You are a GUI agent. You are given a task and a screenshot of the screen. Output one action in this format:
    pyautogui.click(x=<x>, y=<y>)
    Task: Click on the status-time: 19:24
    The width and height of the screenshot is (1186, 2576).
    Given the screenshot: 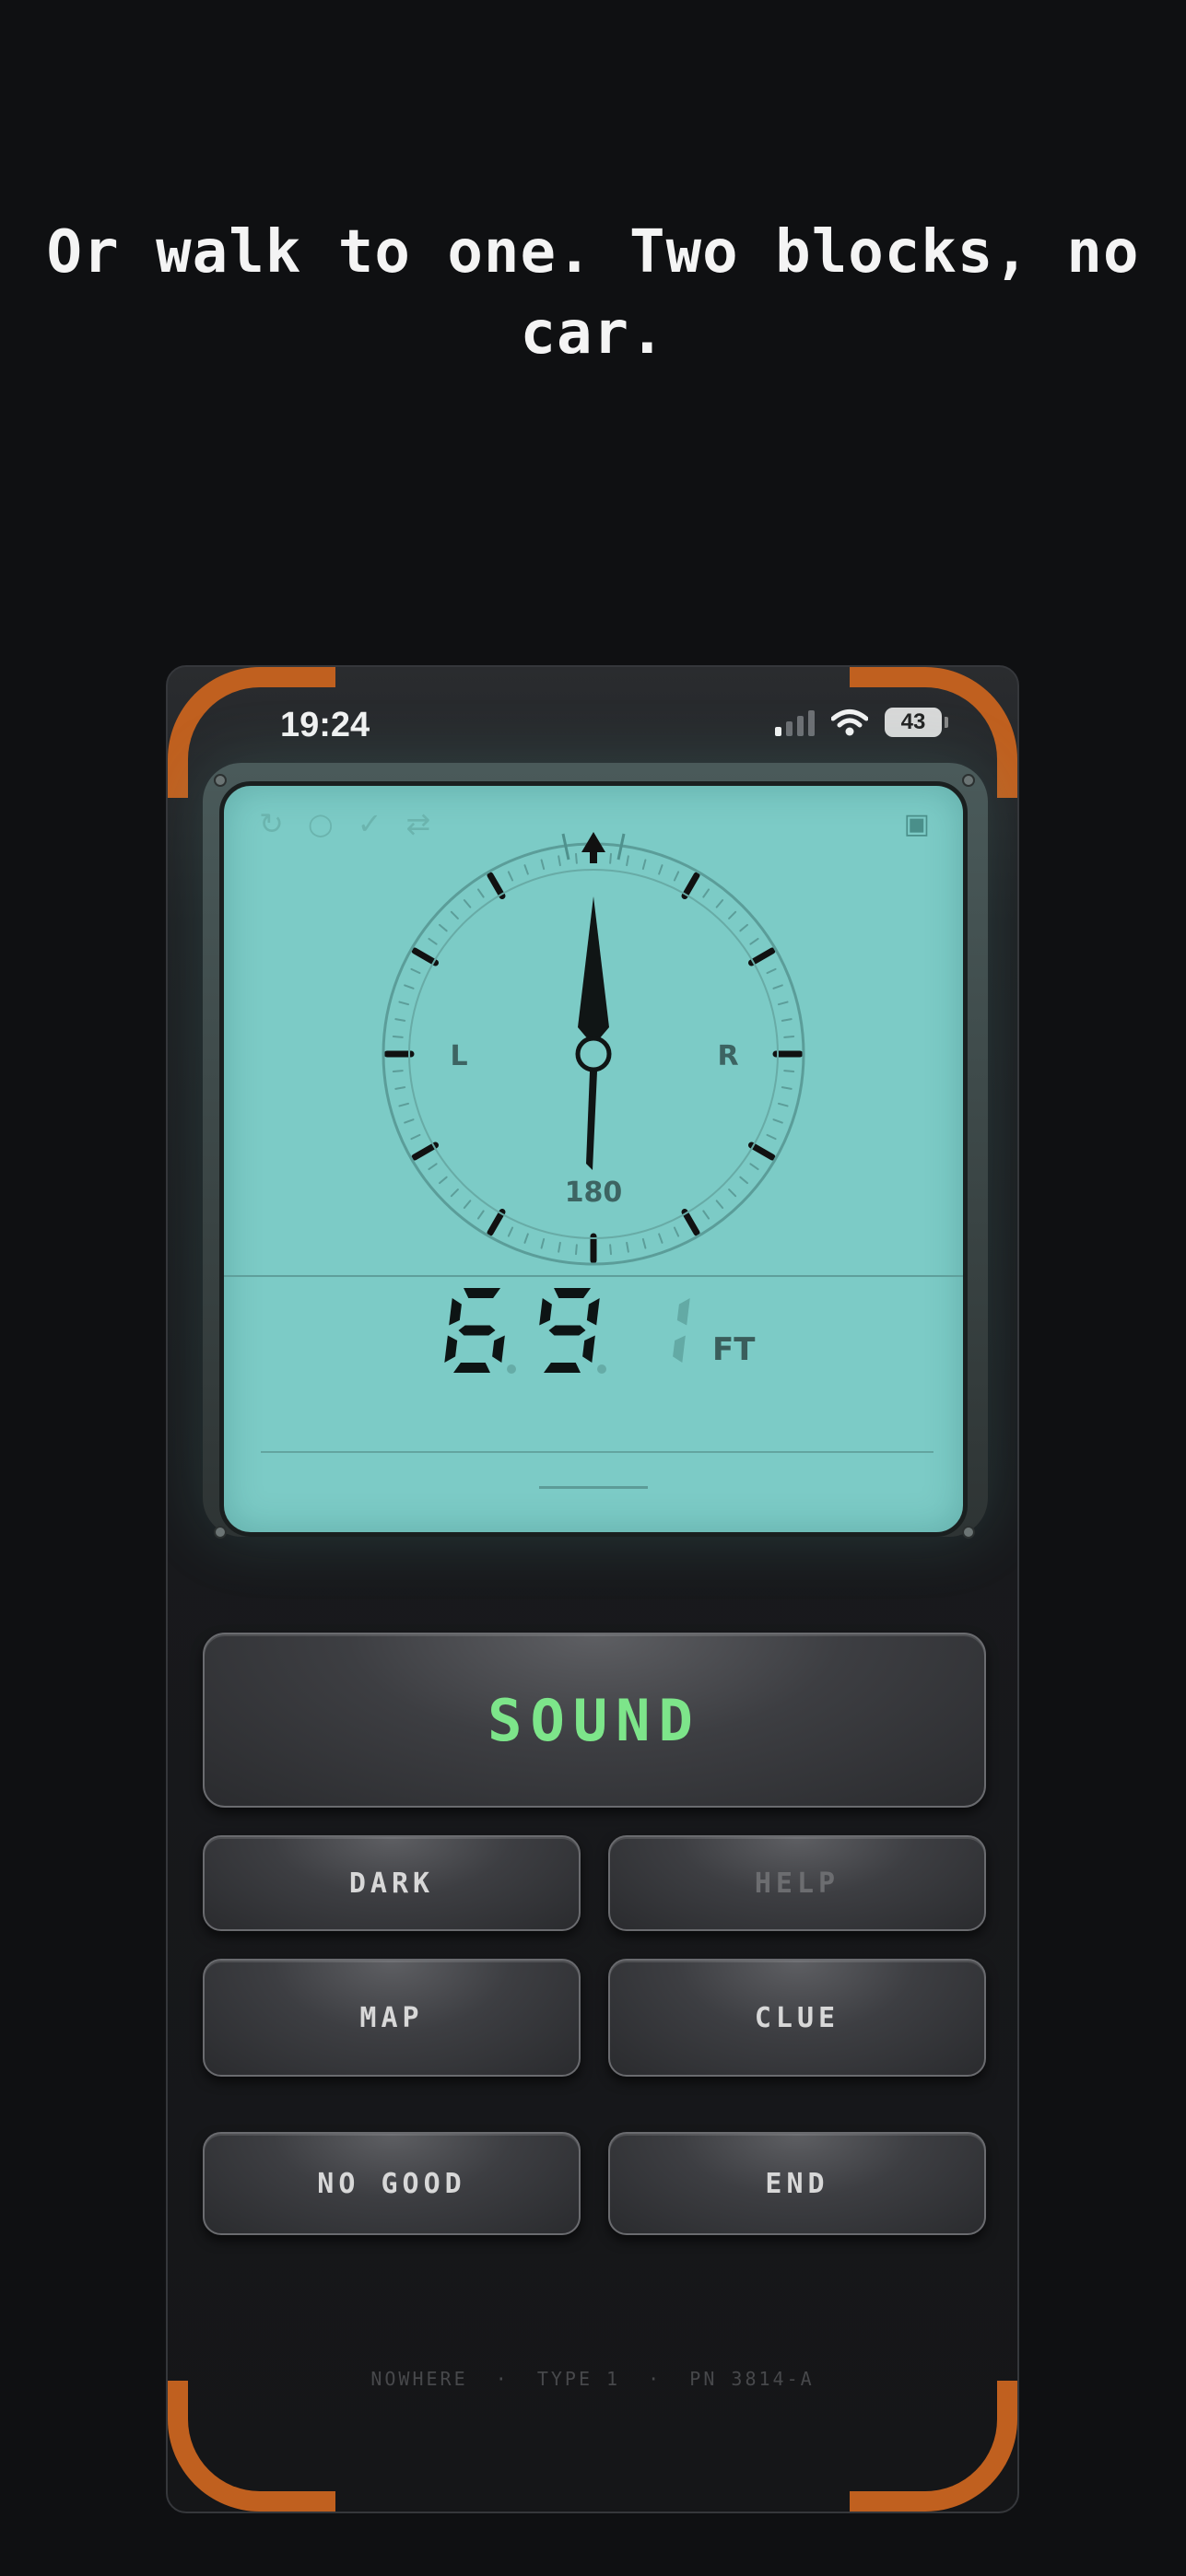 What is the action you would take?
    pyautogui.click(x=325, y=725)
    